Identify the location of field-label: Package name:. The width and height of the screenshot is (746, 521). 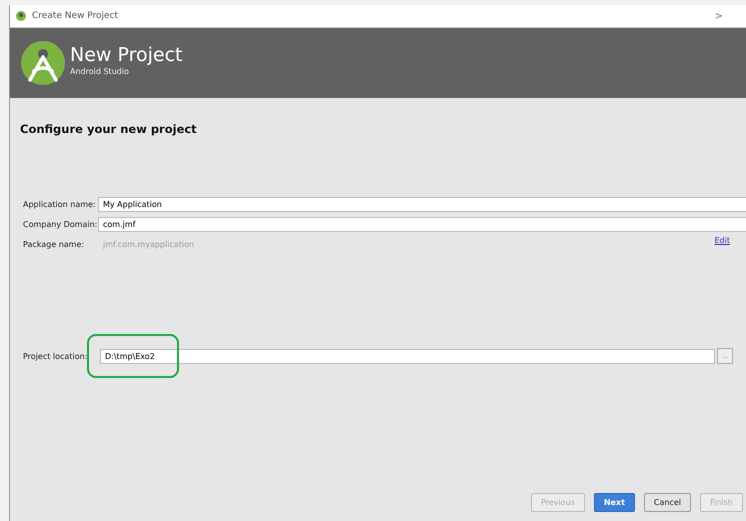
(54, 244).